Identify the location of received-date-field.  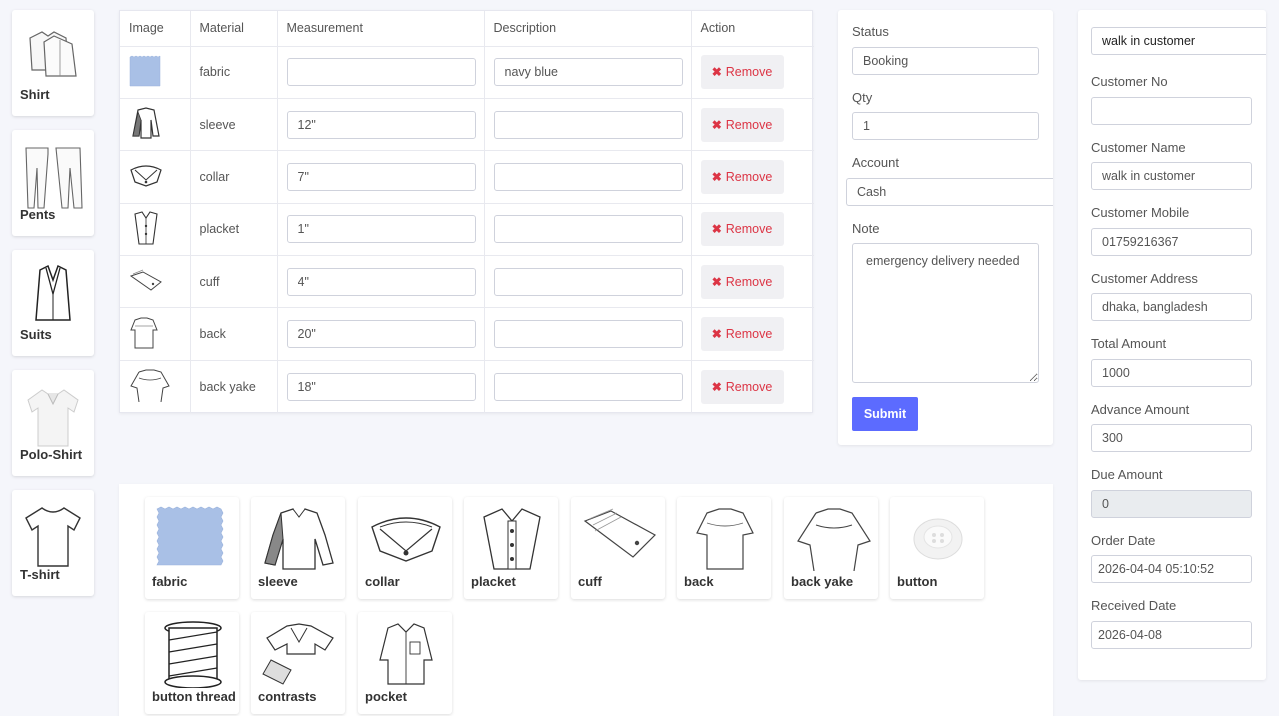
(1171, 635).